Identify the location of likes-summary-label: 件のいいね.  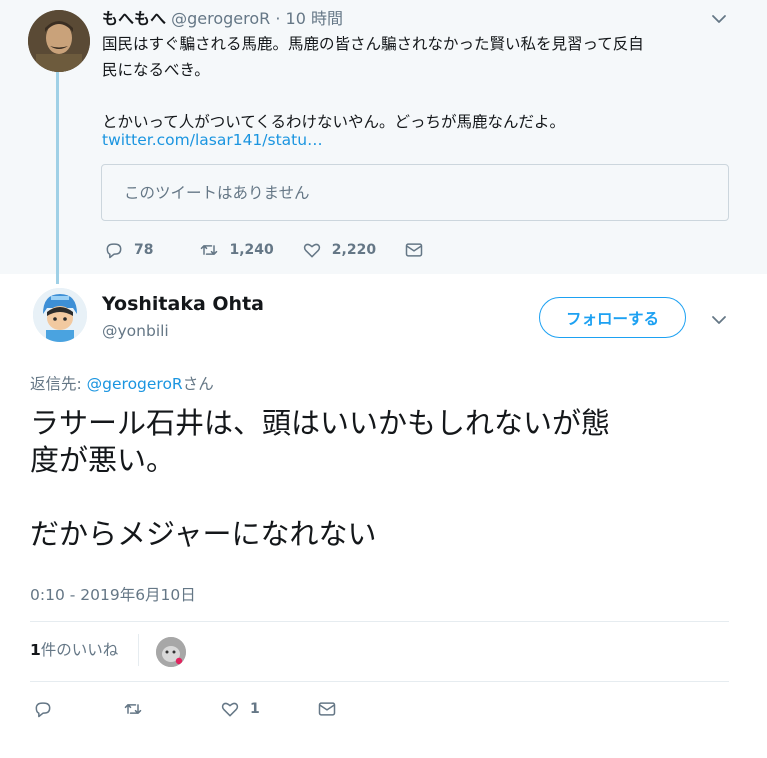
(79, 650).